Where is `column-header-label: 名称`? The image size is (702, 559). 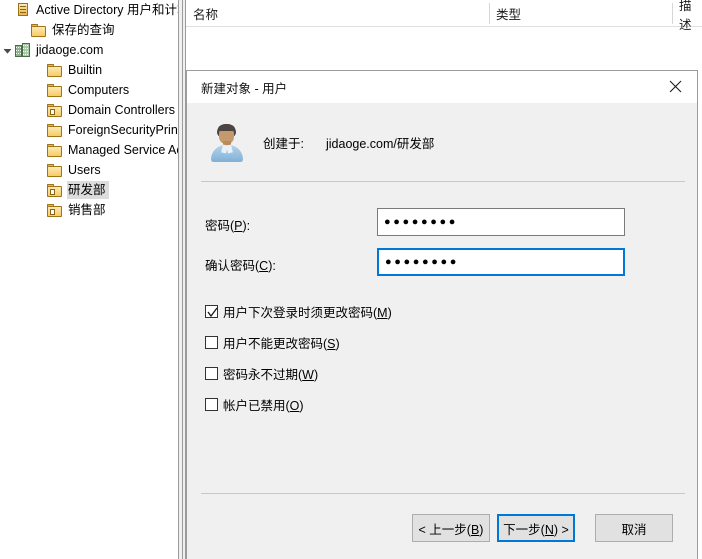 column-header-label: 名称 is located at coordinates (206, 15).